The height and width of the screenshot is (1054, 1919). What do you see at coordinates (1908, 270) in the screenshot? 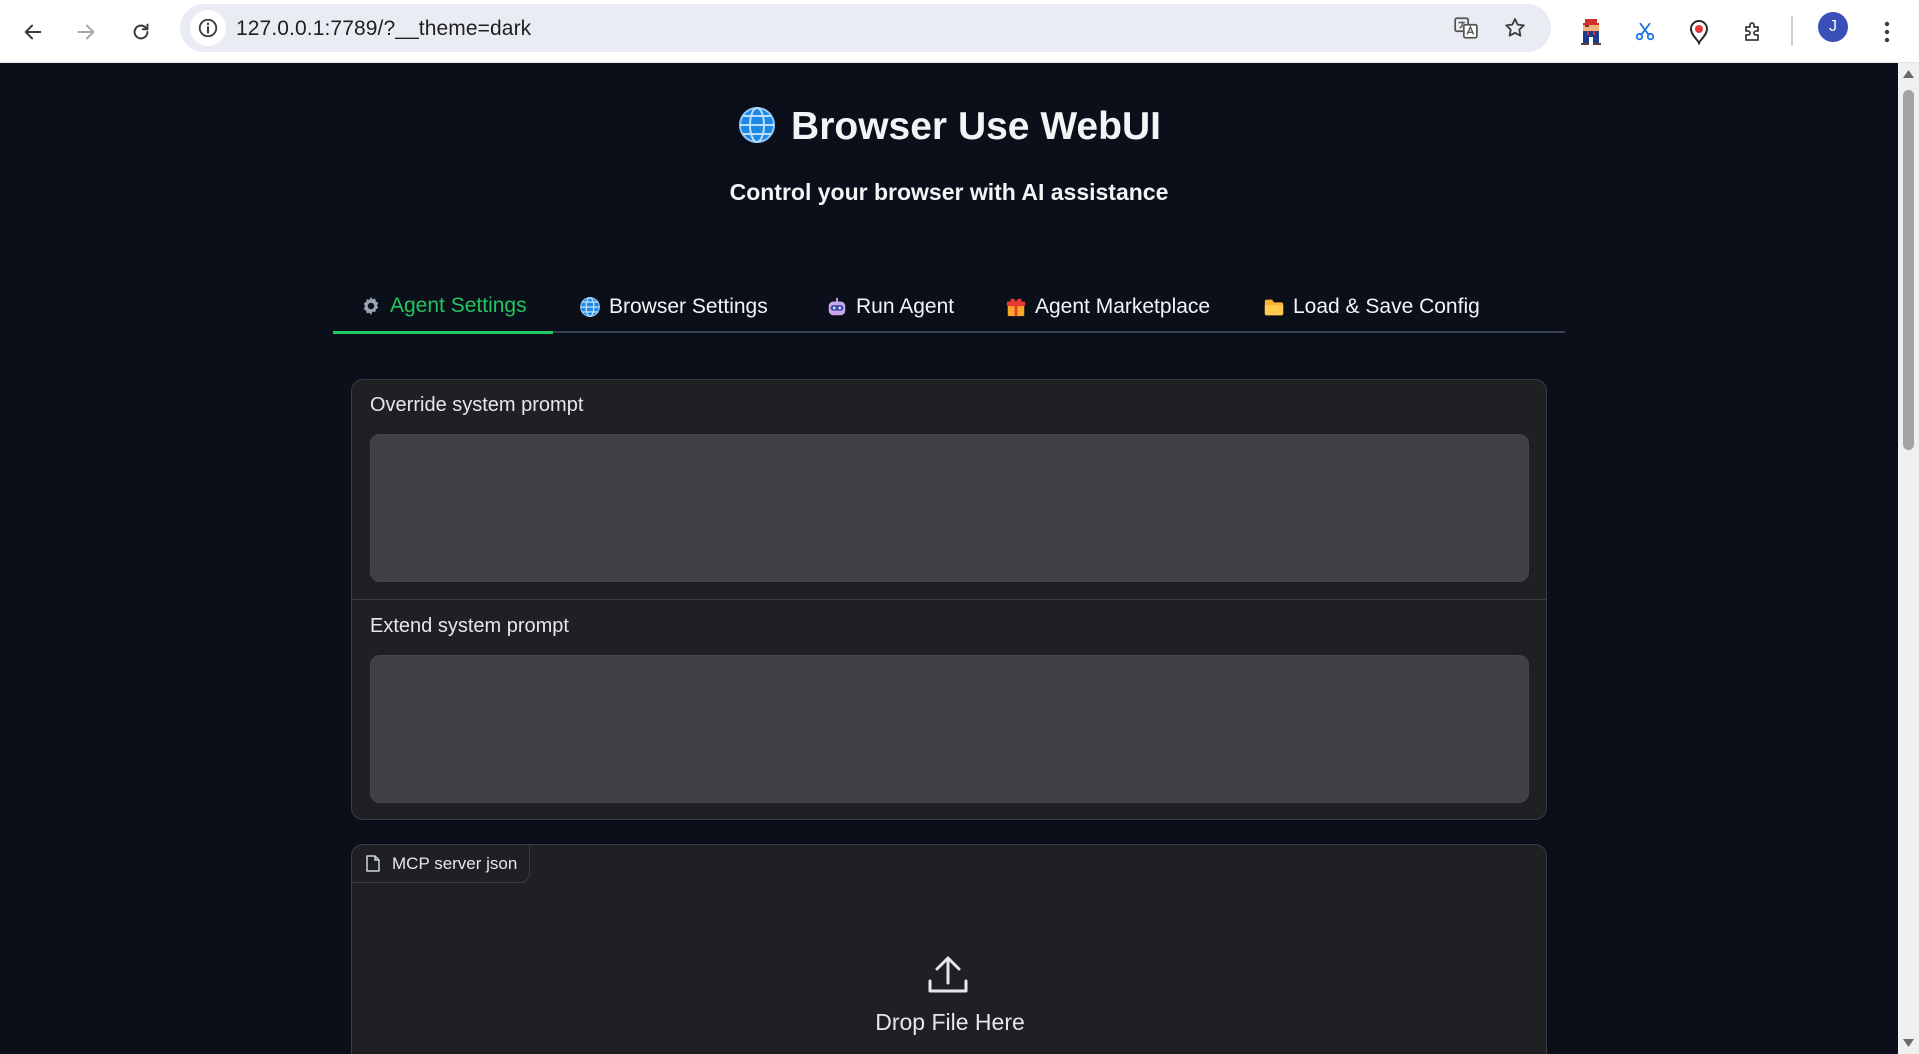
I see `scroll-thumb` at bounding box center [1908, 270].